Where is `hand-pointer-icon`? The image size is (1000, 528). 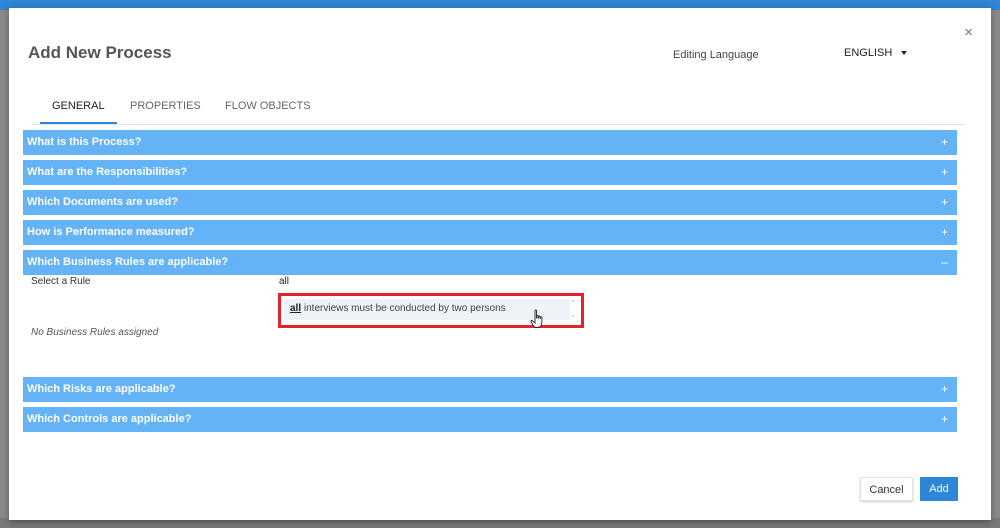
hand-pointer-icon is located at coordinates (536, 318).